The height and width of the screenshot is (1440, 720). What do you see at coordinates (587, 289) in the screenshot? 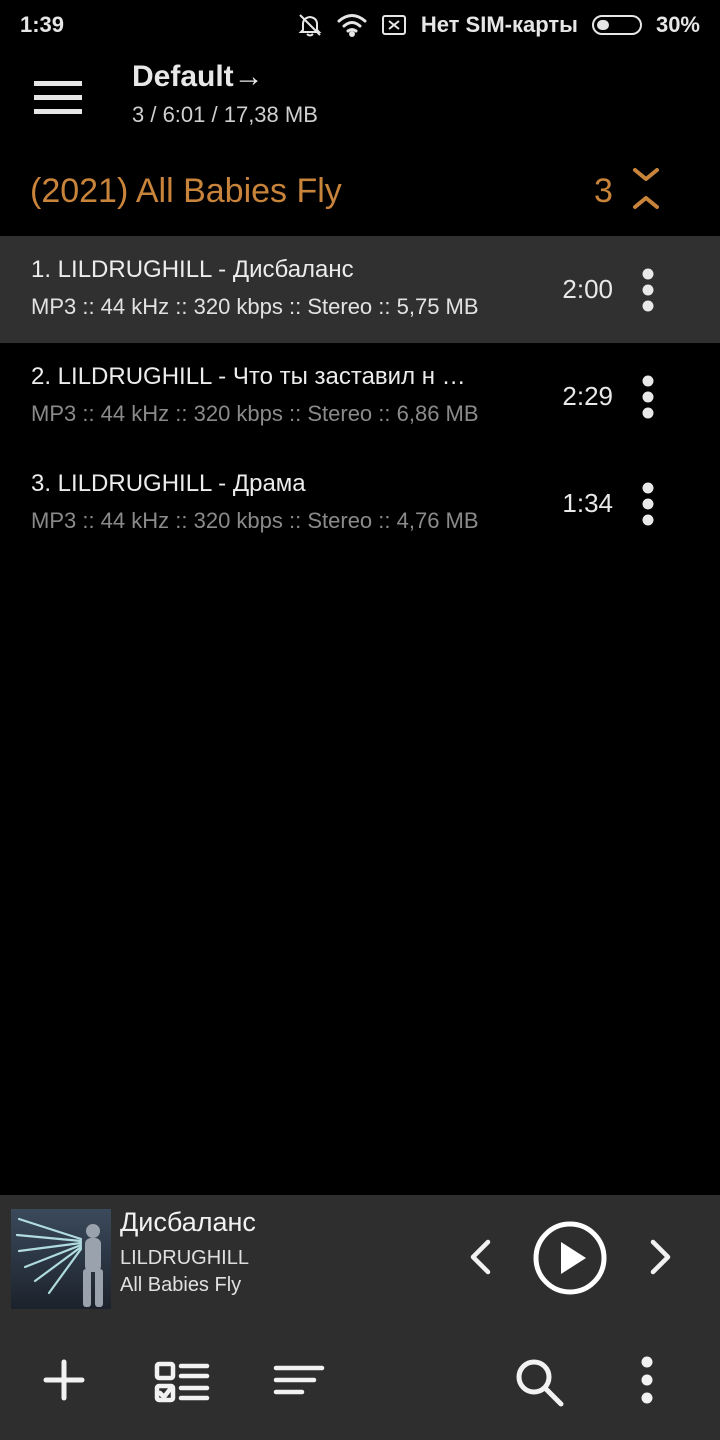
I see `track-duration: 2:00` at bounding box center [587, 289].